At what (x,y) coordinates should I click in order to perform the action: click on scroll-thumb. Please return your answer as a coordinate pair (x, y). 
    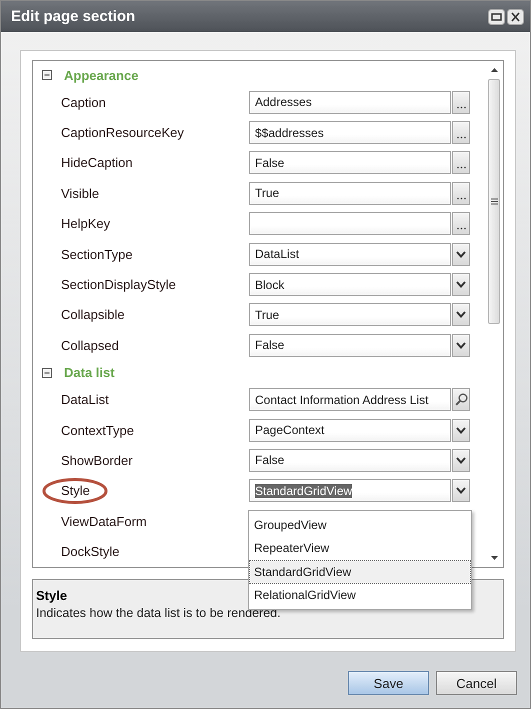
    Looking at the image, I should click on (494, 201).